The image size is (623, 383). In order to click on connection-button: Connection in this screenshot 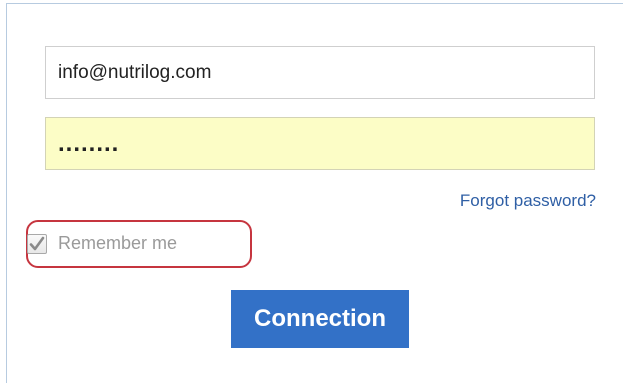, I will do `click(320, 319)`.